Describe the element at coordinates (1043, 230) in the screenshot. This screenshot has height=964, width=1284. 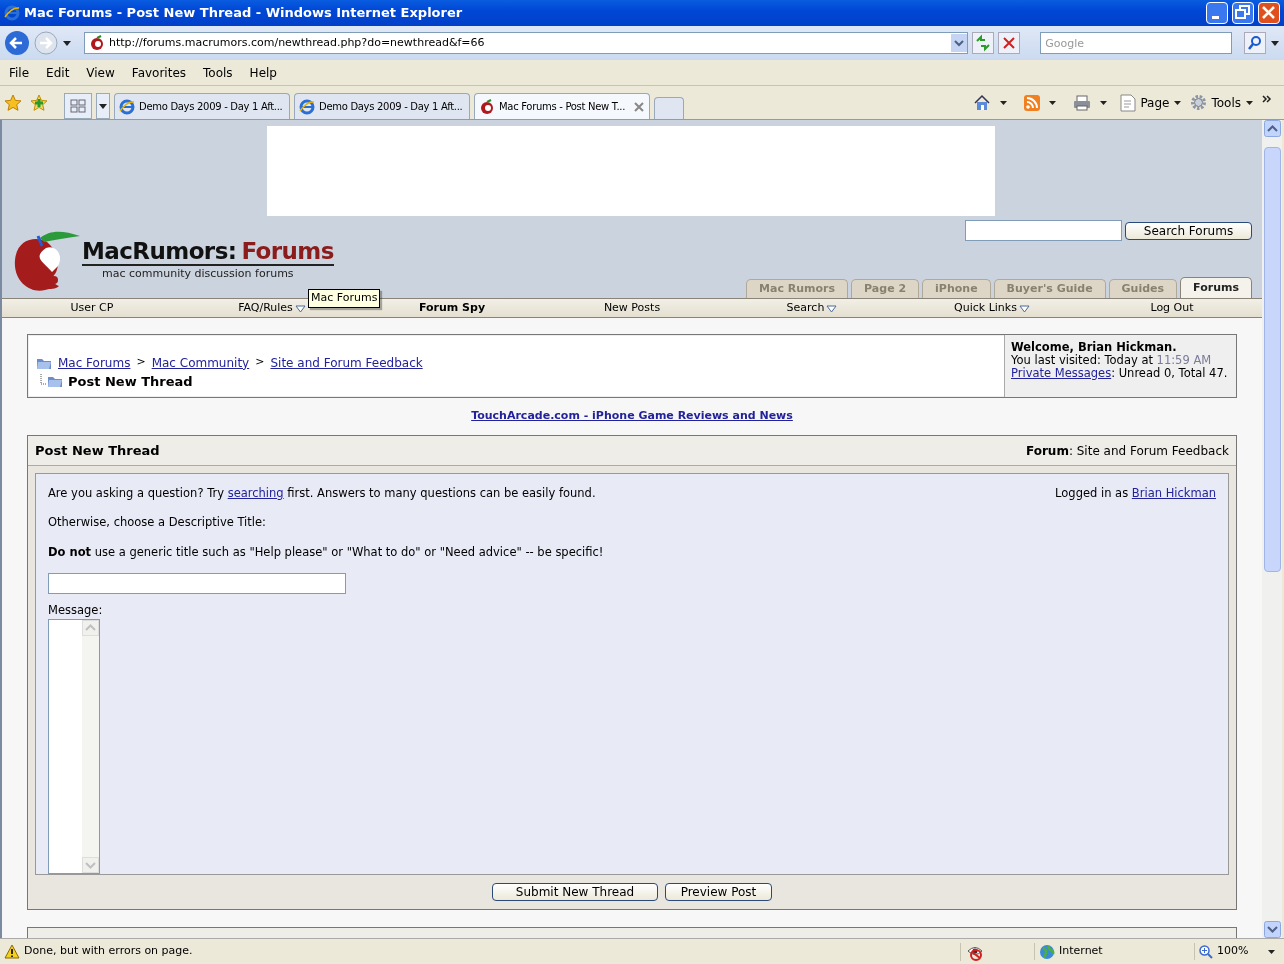
I see `search-field` at that location.